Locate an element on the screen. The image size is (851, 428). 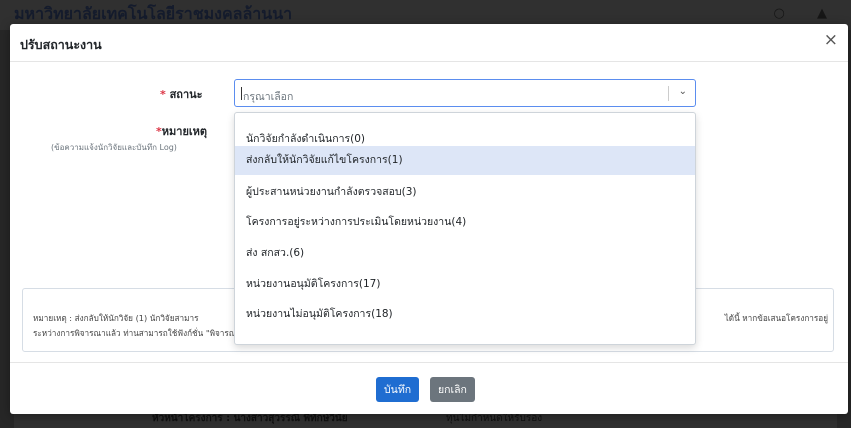
modal-header: ปรับสถานะงาน × is located at coordinates (429, 43).